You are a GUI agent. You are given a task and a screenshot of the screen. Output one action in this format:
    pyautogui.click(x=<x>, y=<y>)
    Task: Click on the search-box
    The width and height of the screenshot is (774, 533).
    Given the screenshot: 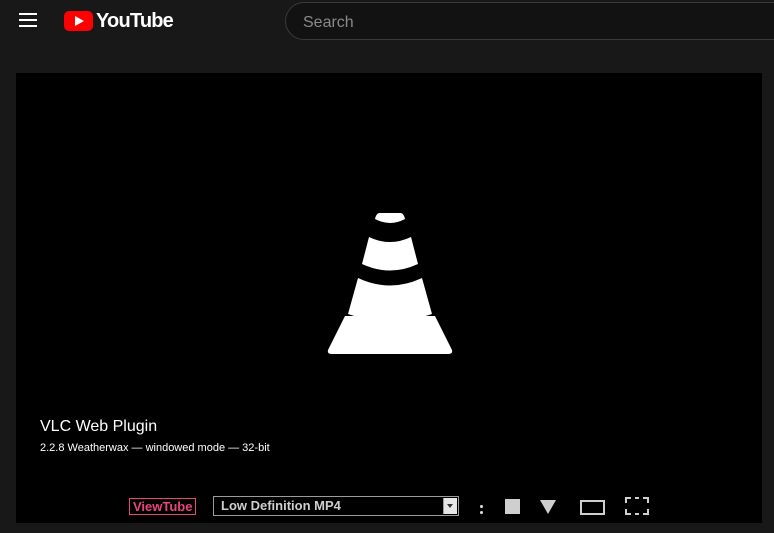 What is the action you would take?
    pyautogui.click(x=529, y=21)
    